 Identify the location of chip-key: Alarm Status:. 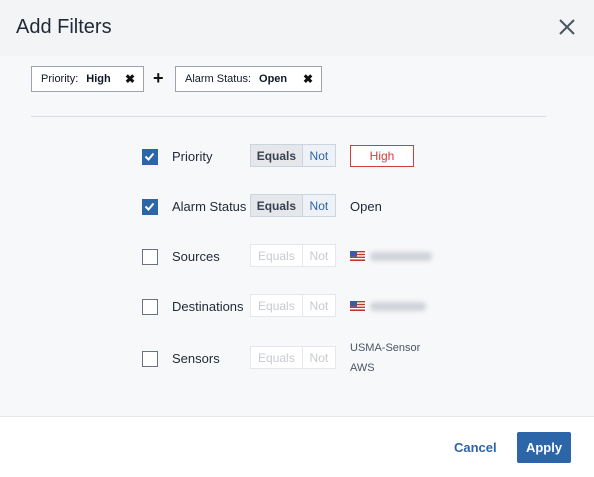
(218, 79).